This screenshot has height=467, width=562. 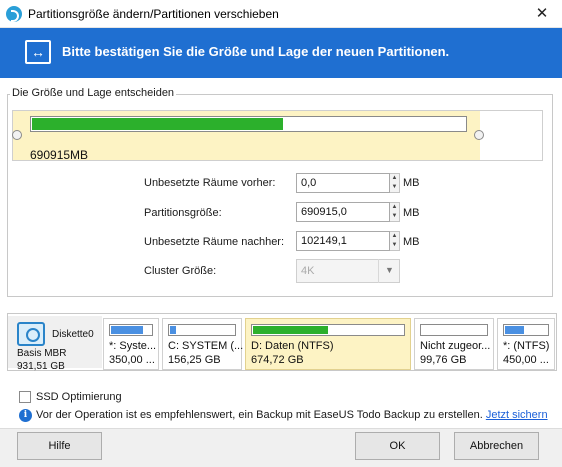 I want to click on unallocated-after-label: Unbesetzte Räume nachher:, so click(x=214, y=242).